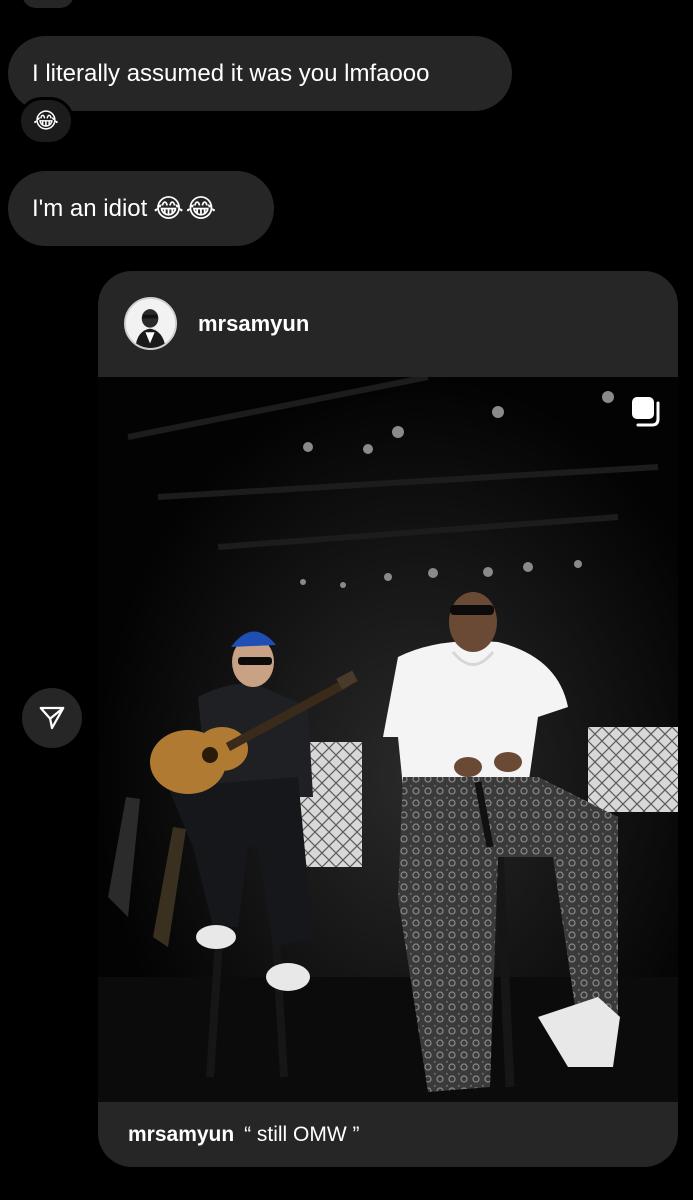 The width and height of the screenshot is (693, 1200). I want to click on avatar, so click(150, 323).